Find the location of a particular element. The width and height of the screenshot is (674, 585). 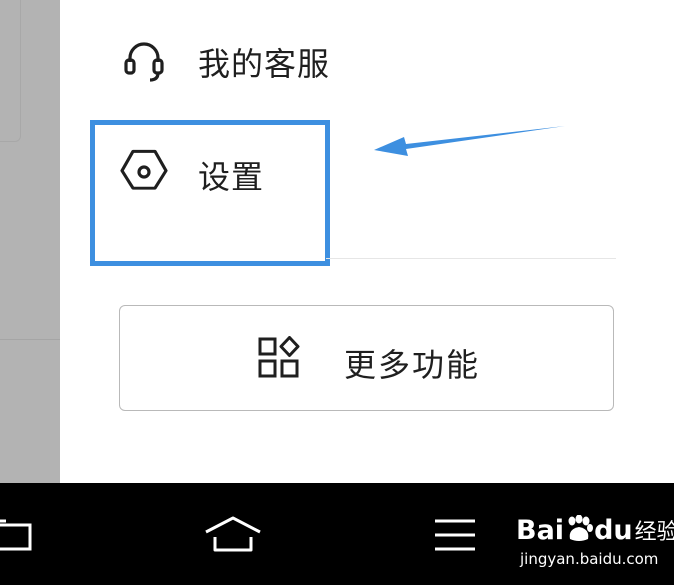

paw-icon is located at coordinates (579, 528).